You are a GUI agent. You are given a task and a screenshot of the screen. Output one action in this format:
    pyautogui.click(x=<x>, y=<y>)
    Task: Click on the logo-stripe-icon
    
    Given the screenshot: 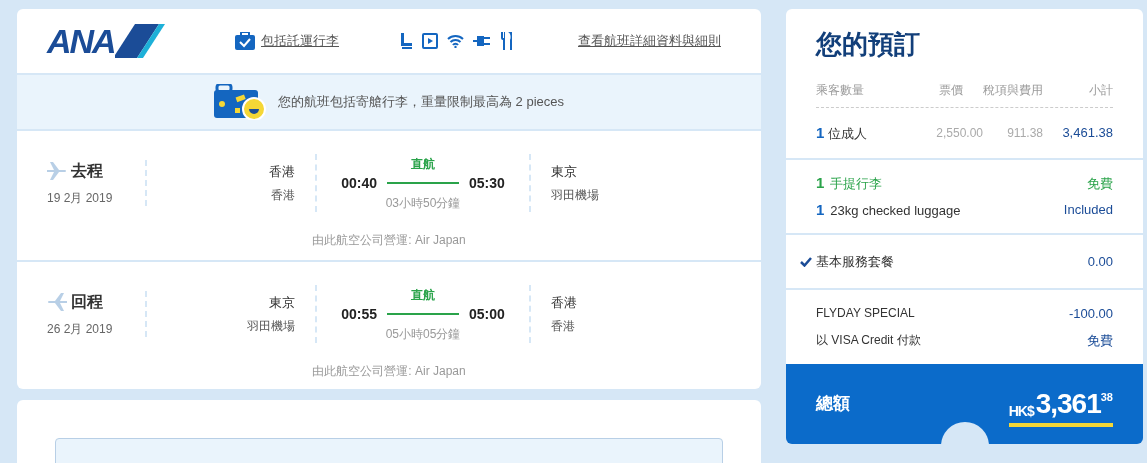 What is the action you would take?
    pyautogui.click(x=139, y=41)
    